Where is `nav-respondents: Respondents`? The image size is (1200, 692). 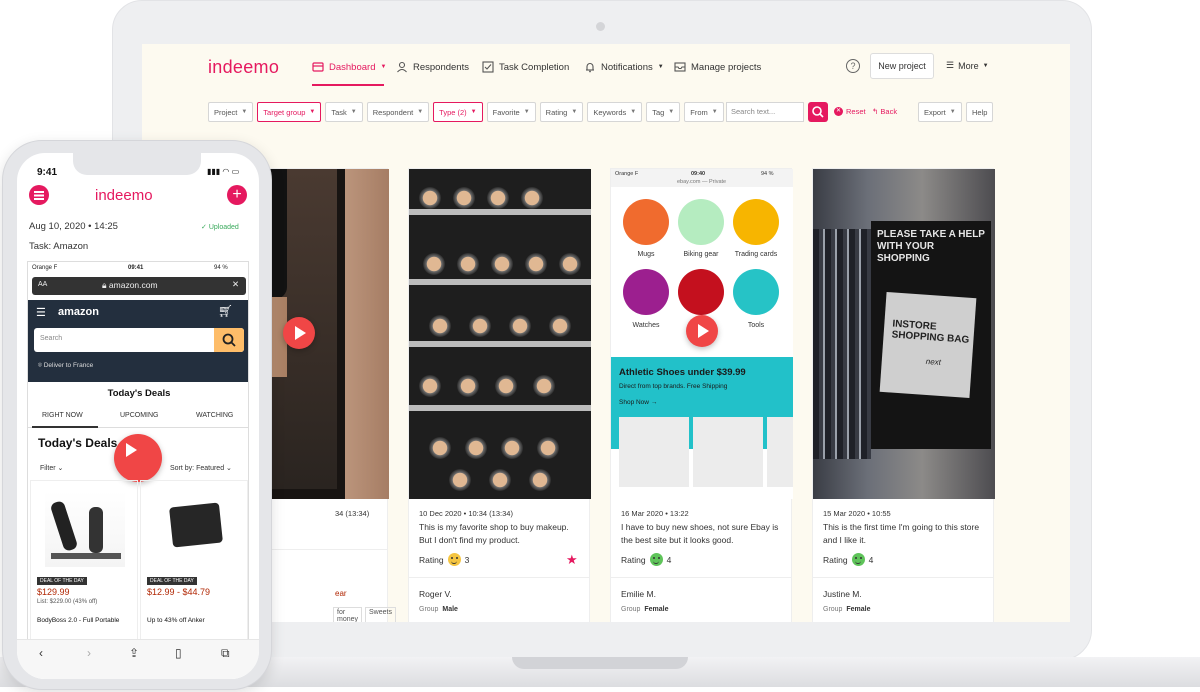
nav-respondents: Respondents is located at coordinates (432, 67).